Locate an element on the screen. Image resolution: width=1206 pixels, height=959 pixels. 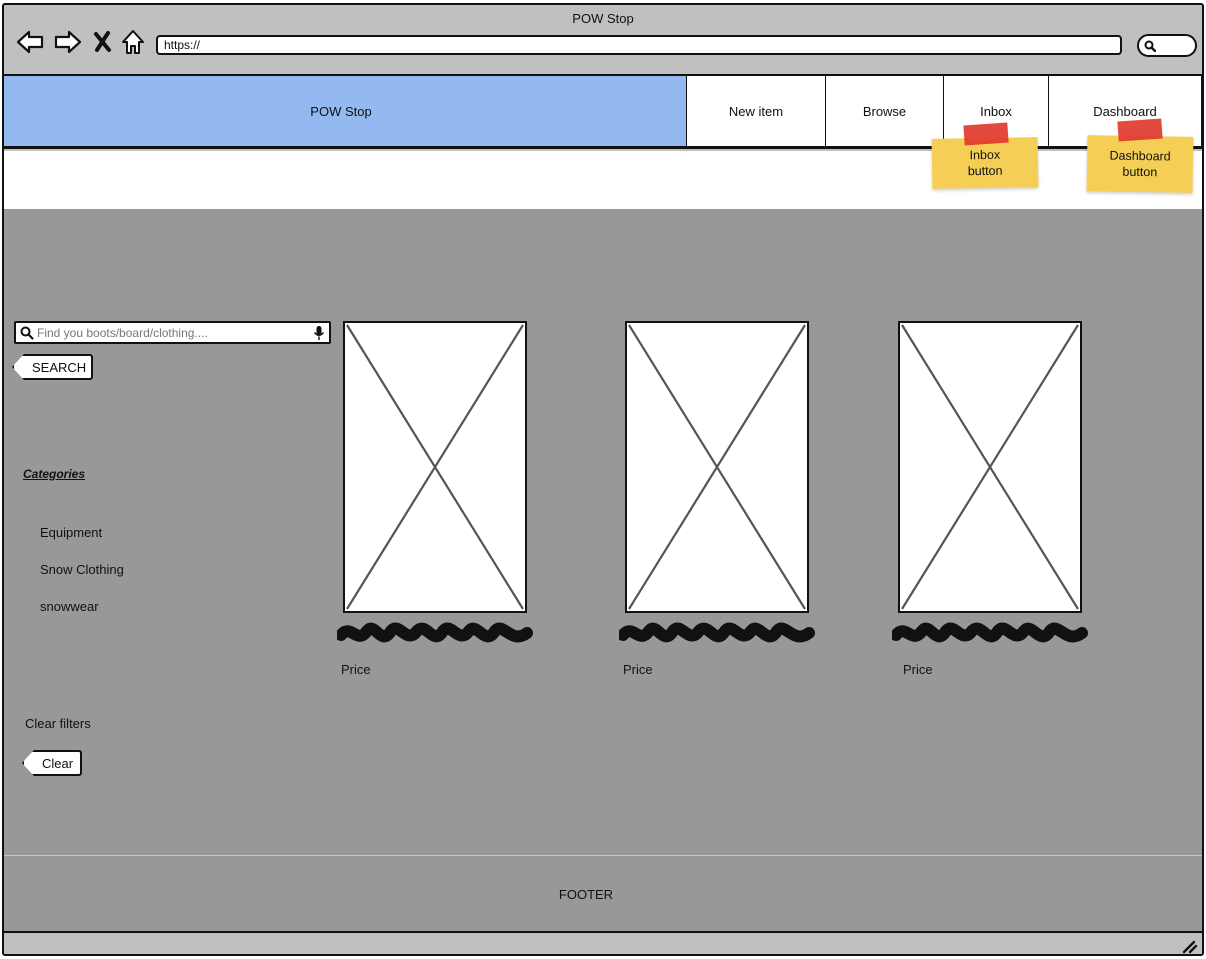
category-snow-clothing: Snow Clothing is located at coordinates (82, 569).